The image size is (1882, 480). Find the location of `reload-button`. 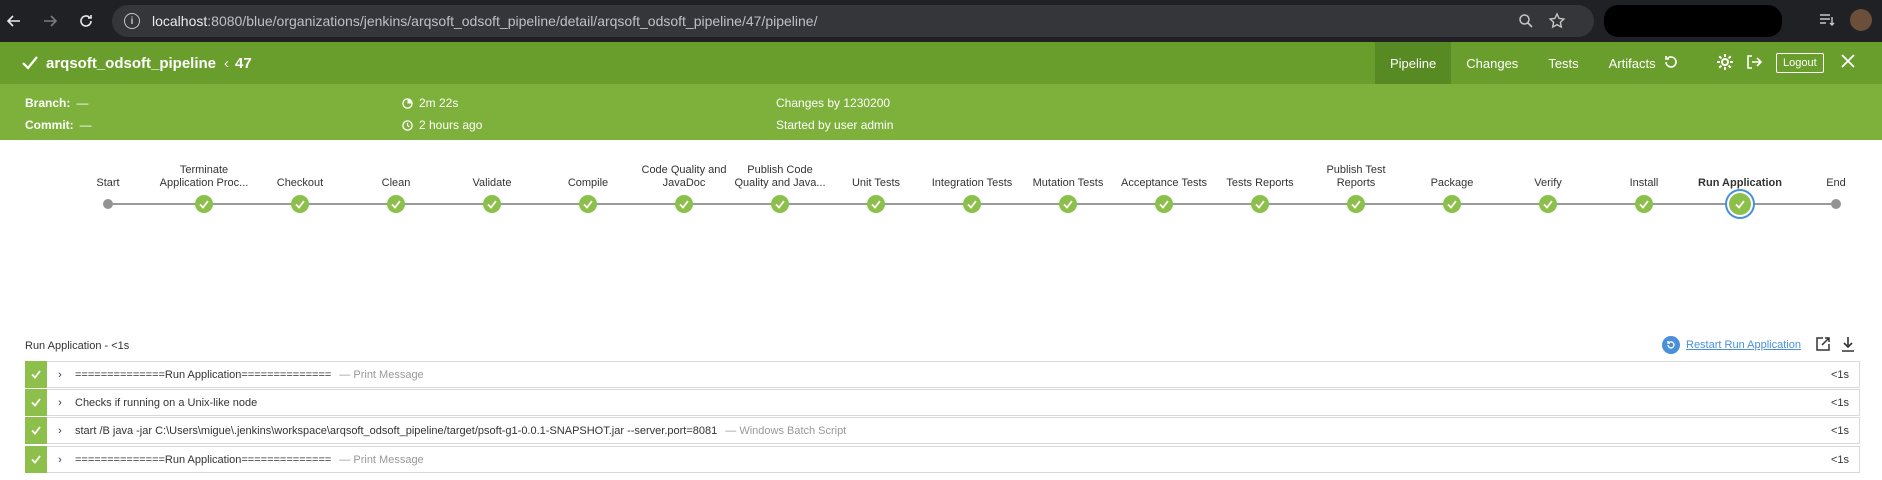

reload-button is located at coordinates (86, 21).